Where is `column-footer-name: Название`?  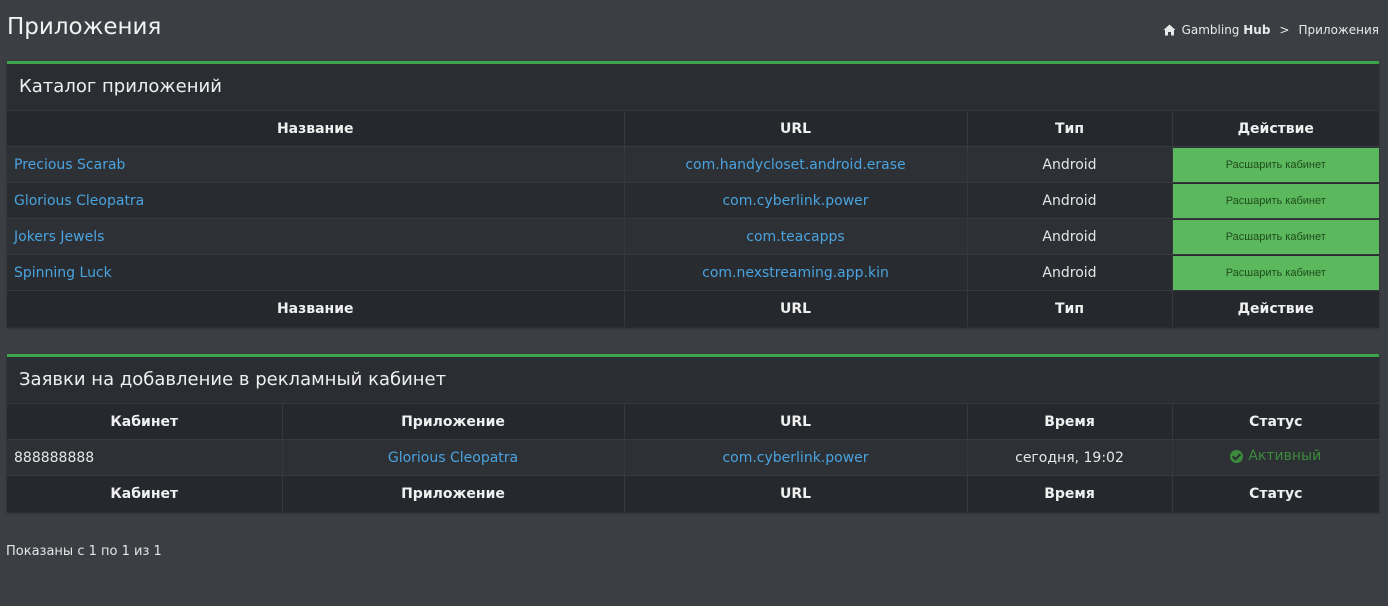
column-footer-name: Название is located at coordinates (316, 308).